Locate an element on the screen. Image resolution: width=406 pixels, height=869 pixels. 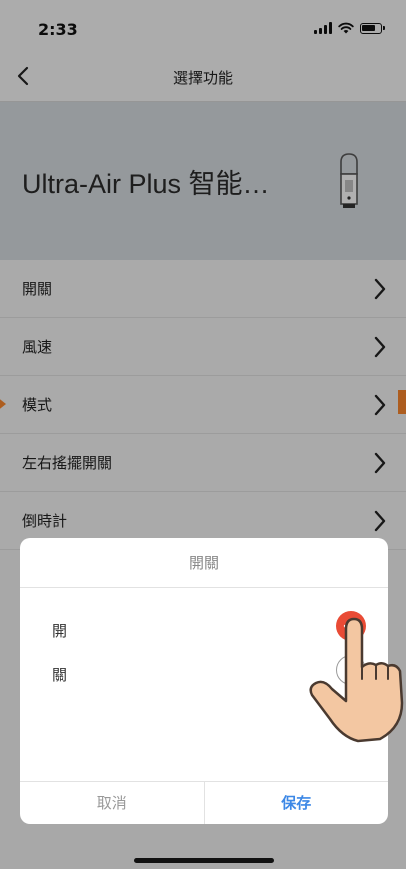
sheet-title: 開關 is located at coordinates (204, 563).